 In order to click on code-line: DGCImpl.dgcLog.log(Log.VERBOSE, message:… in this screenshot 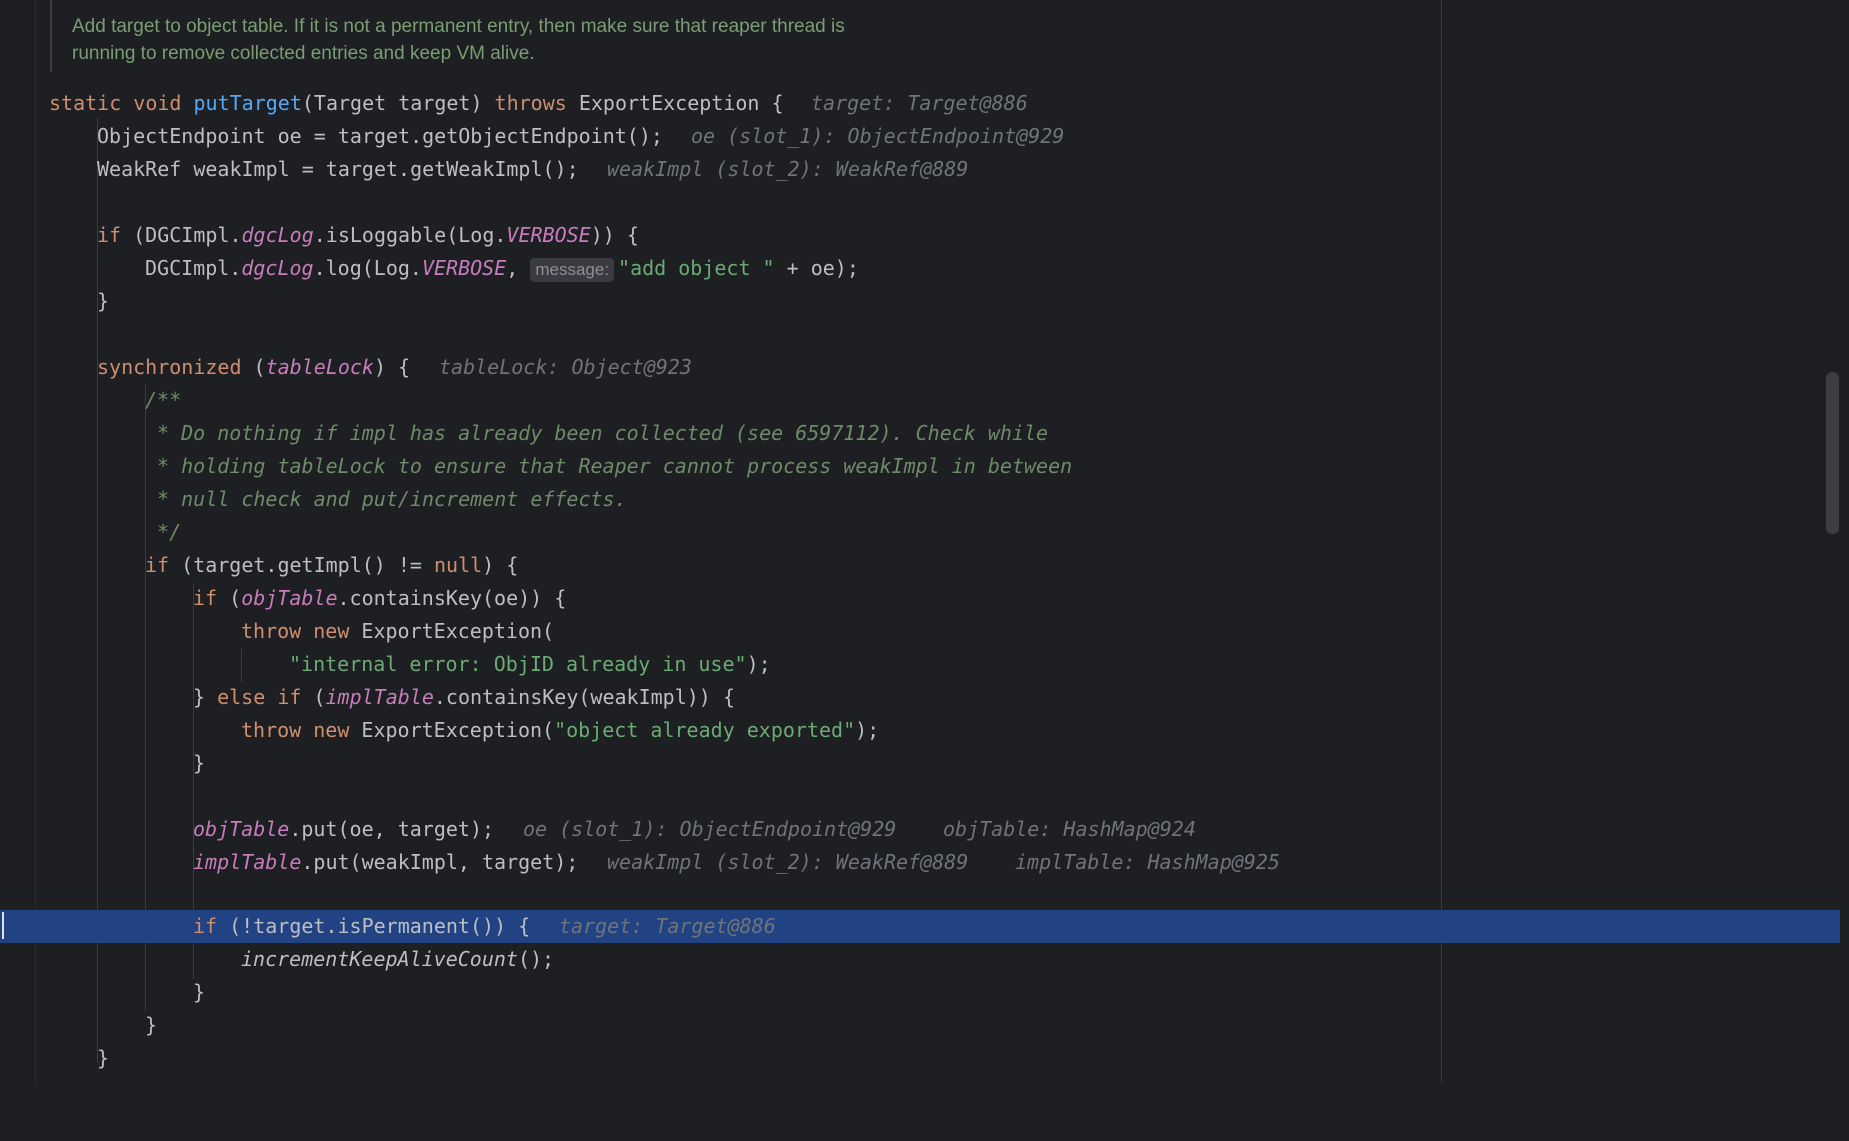, I will do `click(924, 268)`.